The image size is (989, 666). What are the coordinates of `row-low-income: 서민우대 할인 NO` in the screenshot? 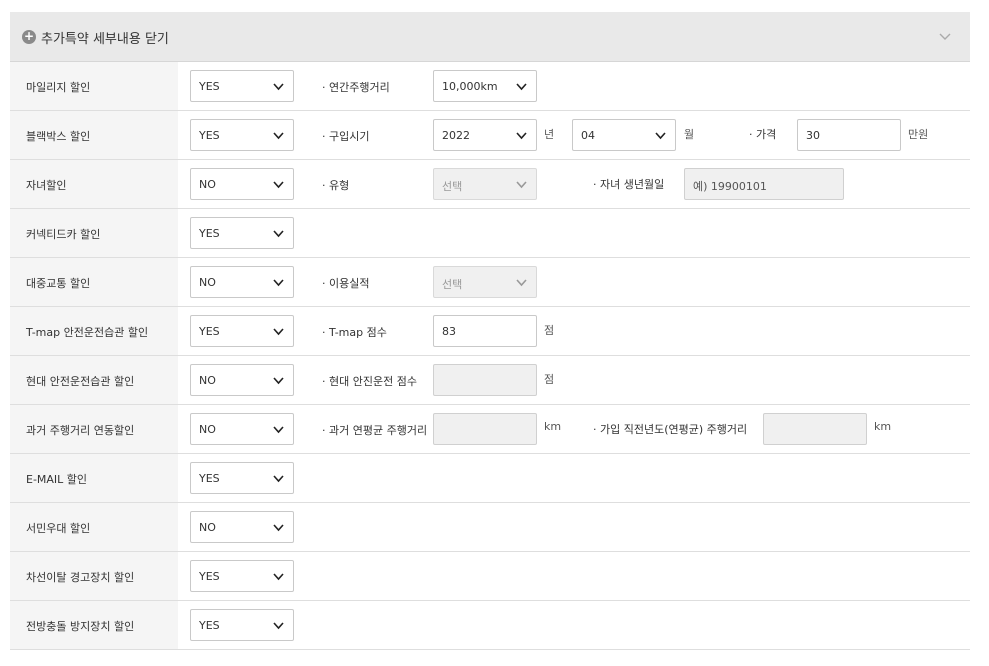 It's located at (490, 527).